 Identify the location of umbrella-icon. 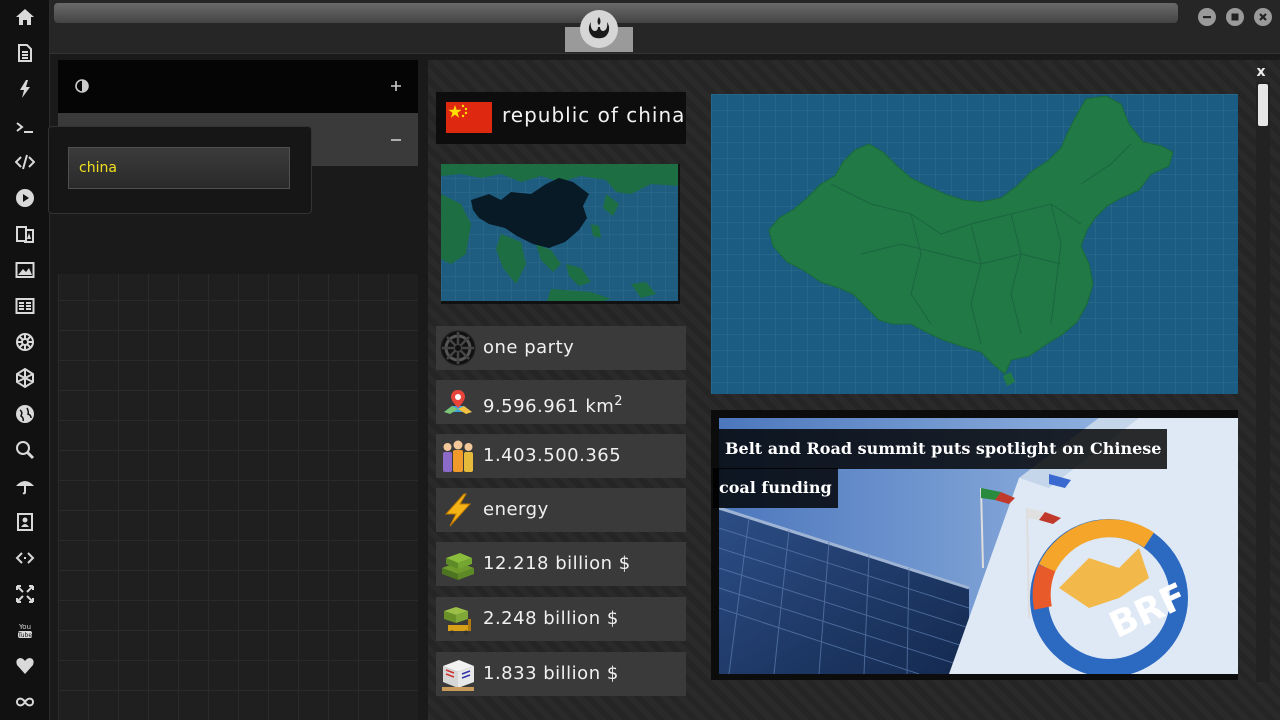
(25, 486).